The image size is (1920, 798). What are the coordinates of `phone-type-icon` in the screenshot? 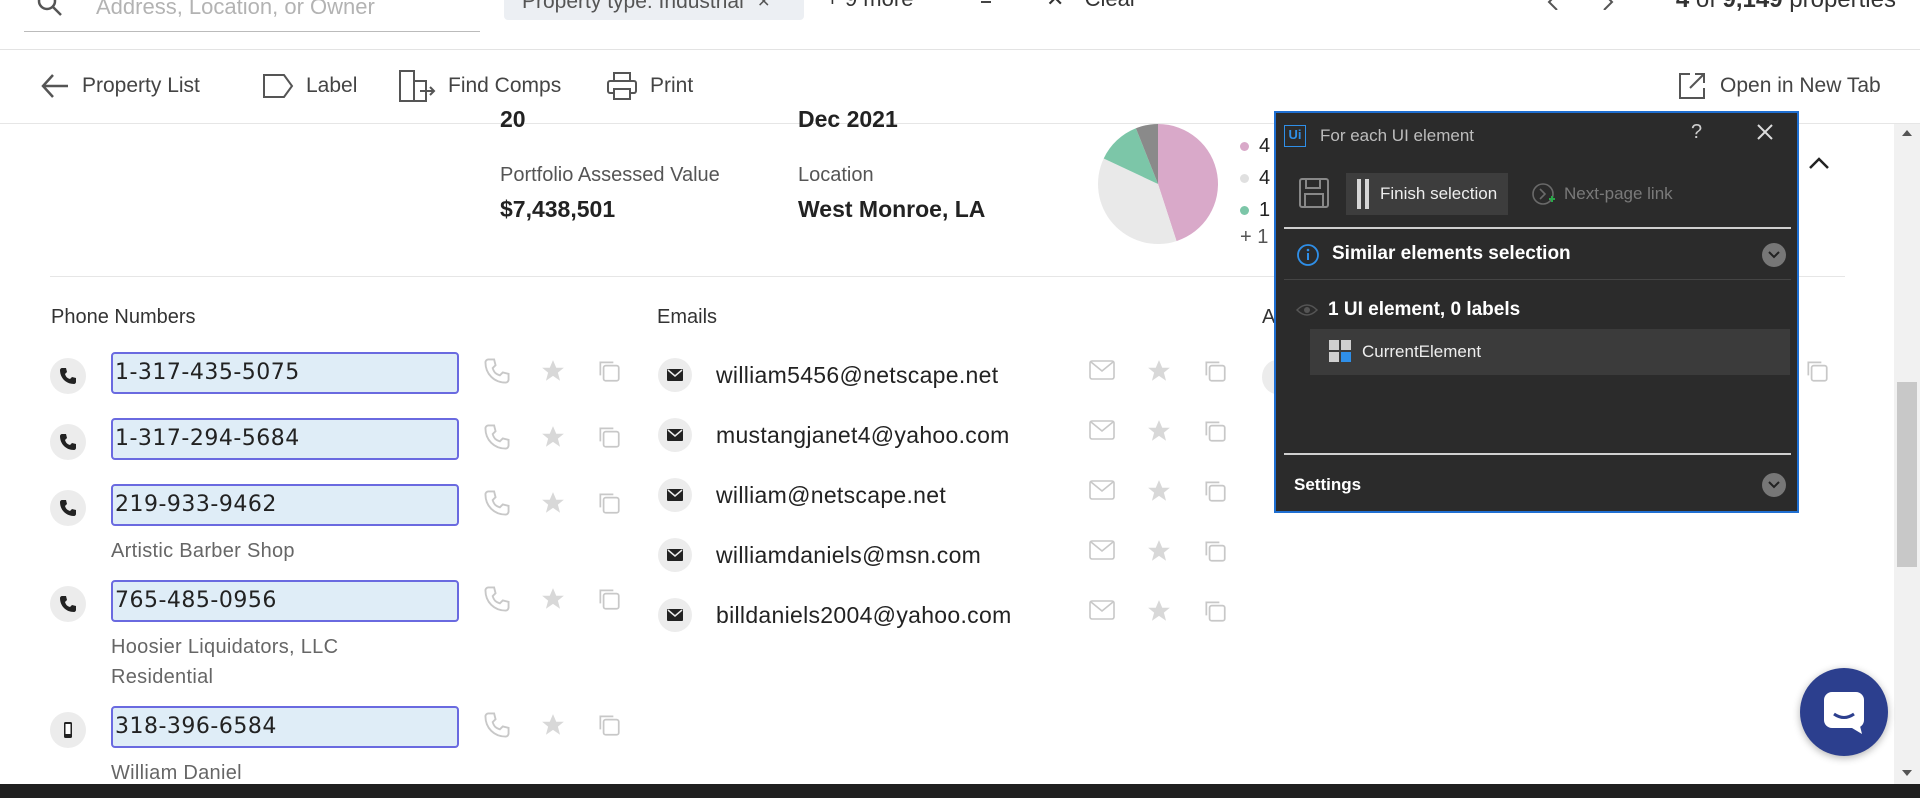 It's located at (68, 604).